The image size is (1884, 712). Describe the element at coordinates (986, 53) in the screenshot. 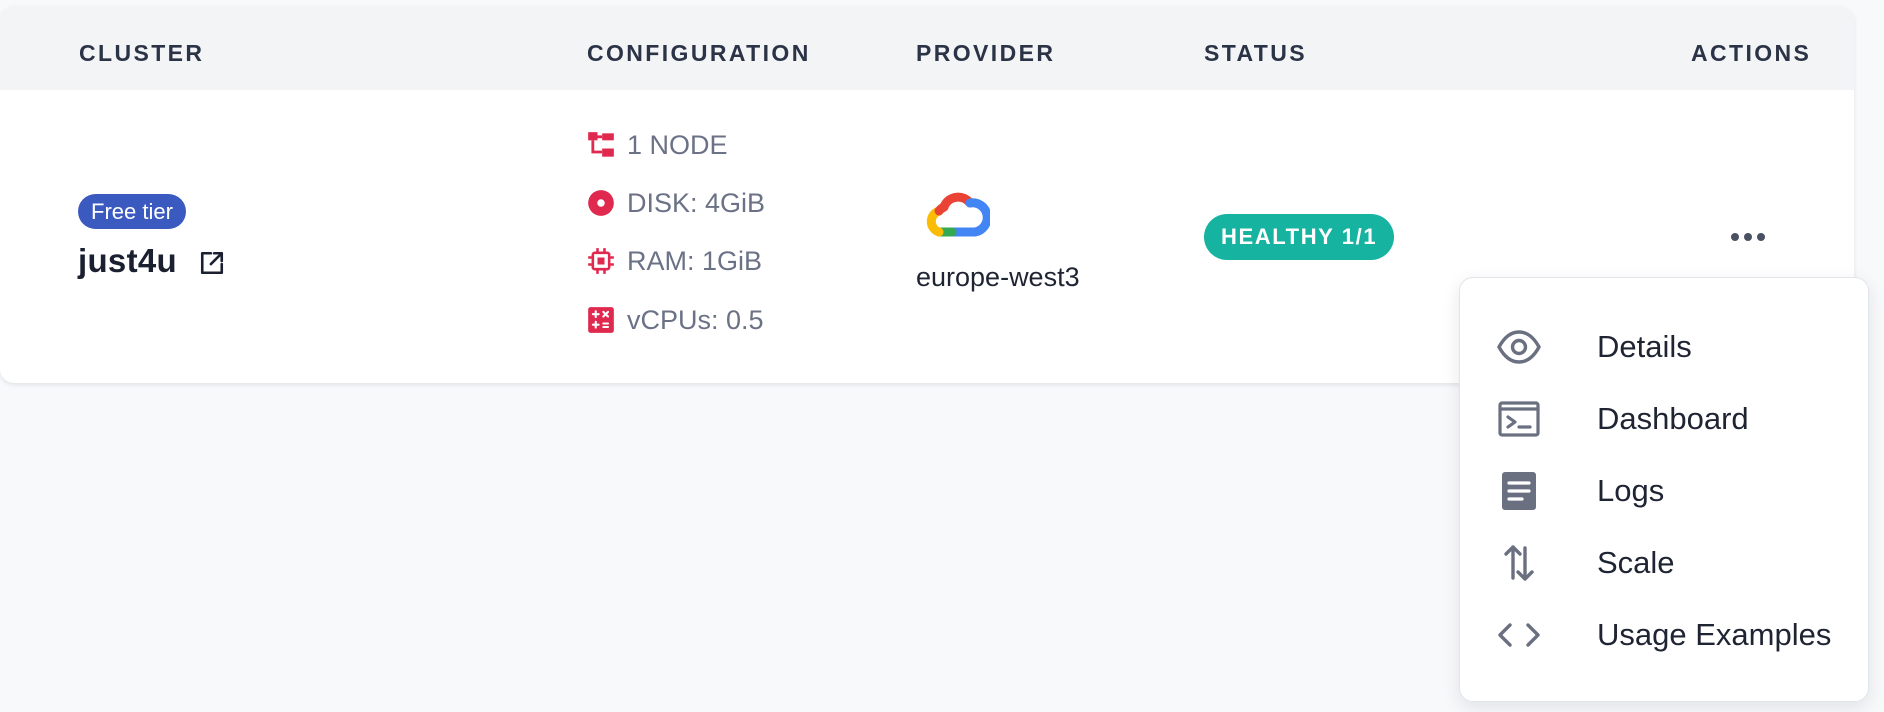

I see `column-header-provider: PROVIDER` at that location.